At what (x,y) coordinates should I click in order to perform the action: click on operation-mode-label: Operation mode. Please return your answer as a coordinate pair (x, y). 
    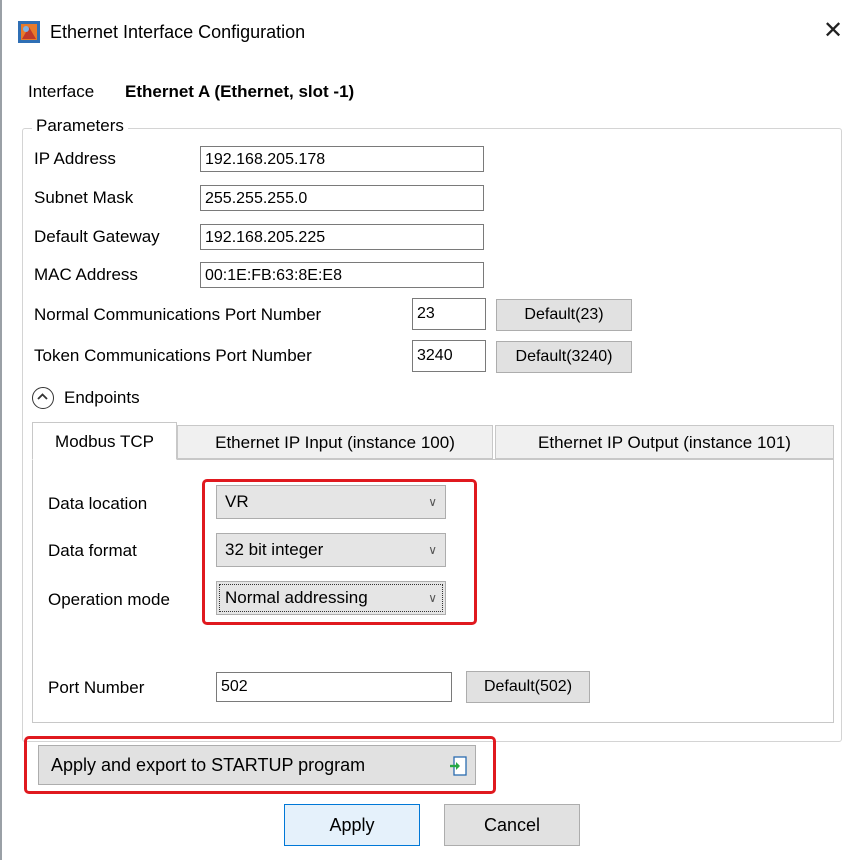
    Looking at the image, I should click on (109, 599).